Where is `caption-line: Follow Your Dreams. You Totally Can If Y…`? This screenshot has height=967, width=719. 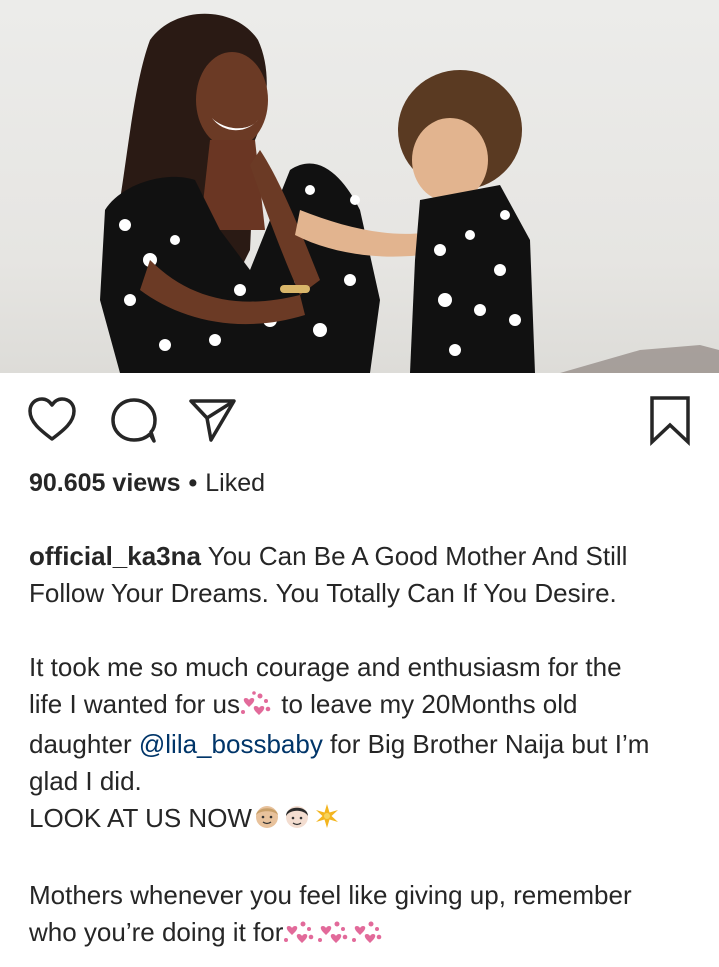 caption-line: Follow Your Dreams. You Totally Can If Y… is located at coordinates (323, 593).